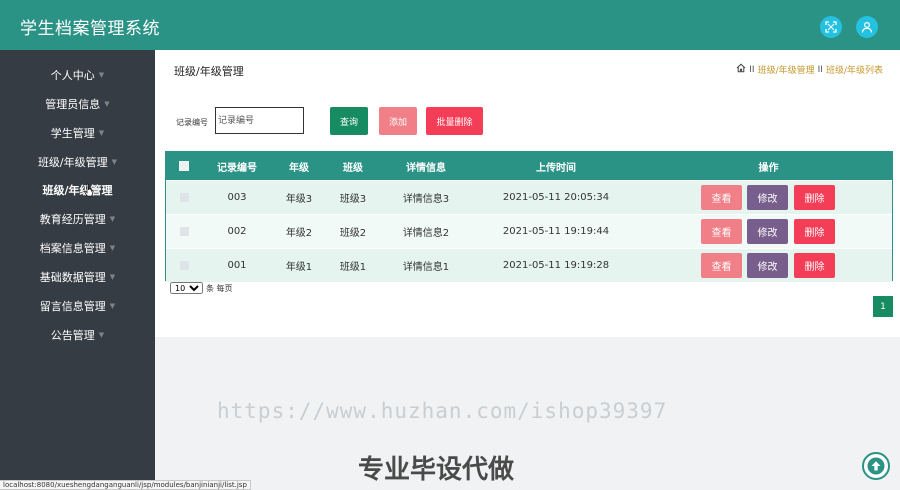 The image size is (900, 490). I want to click on fullscreen-icon, so click(831, 27).